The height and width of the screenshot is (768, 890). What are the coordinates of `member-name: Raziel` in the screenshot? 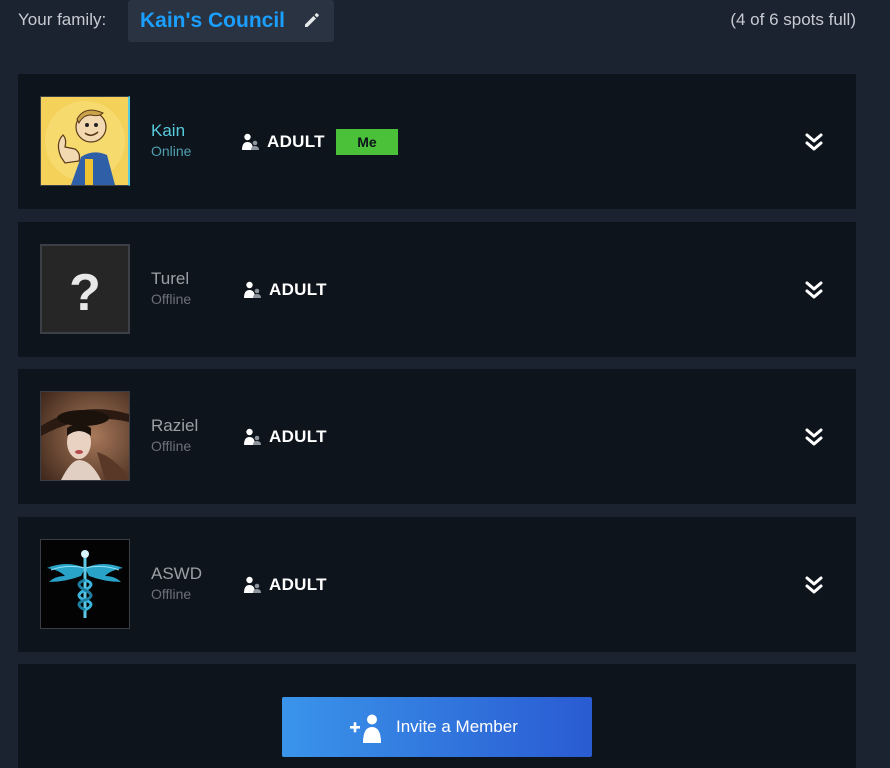 It's located at (175, 425).